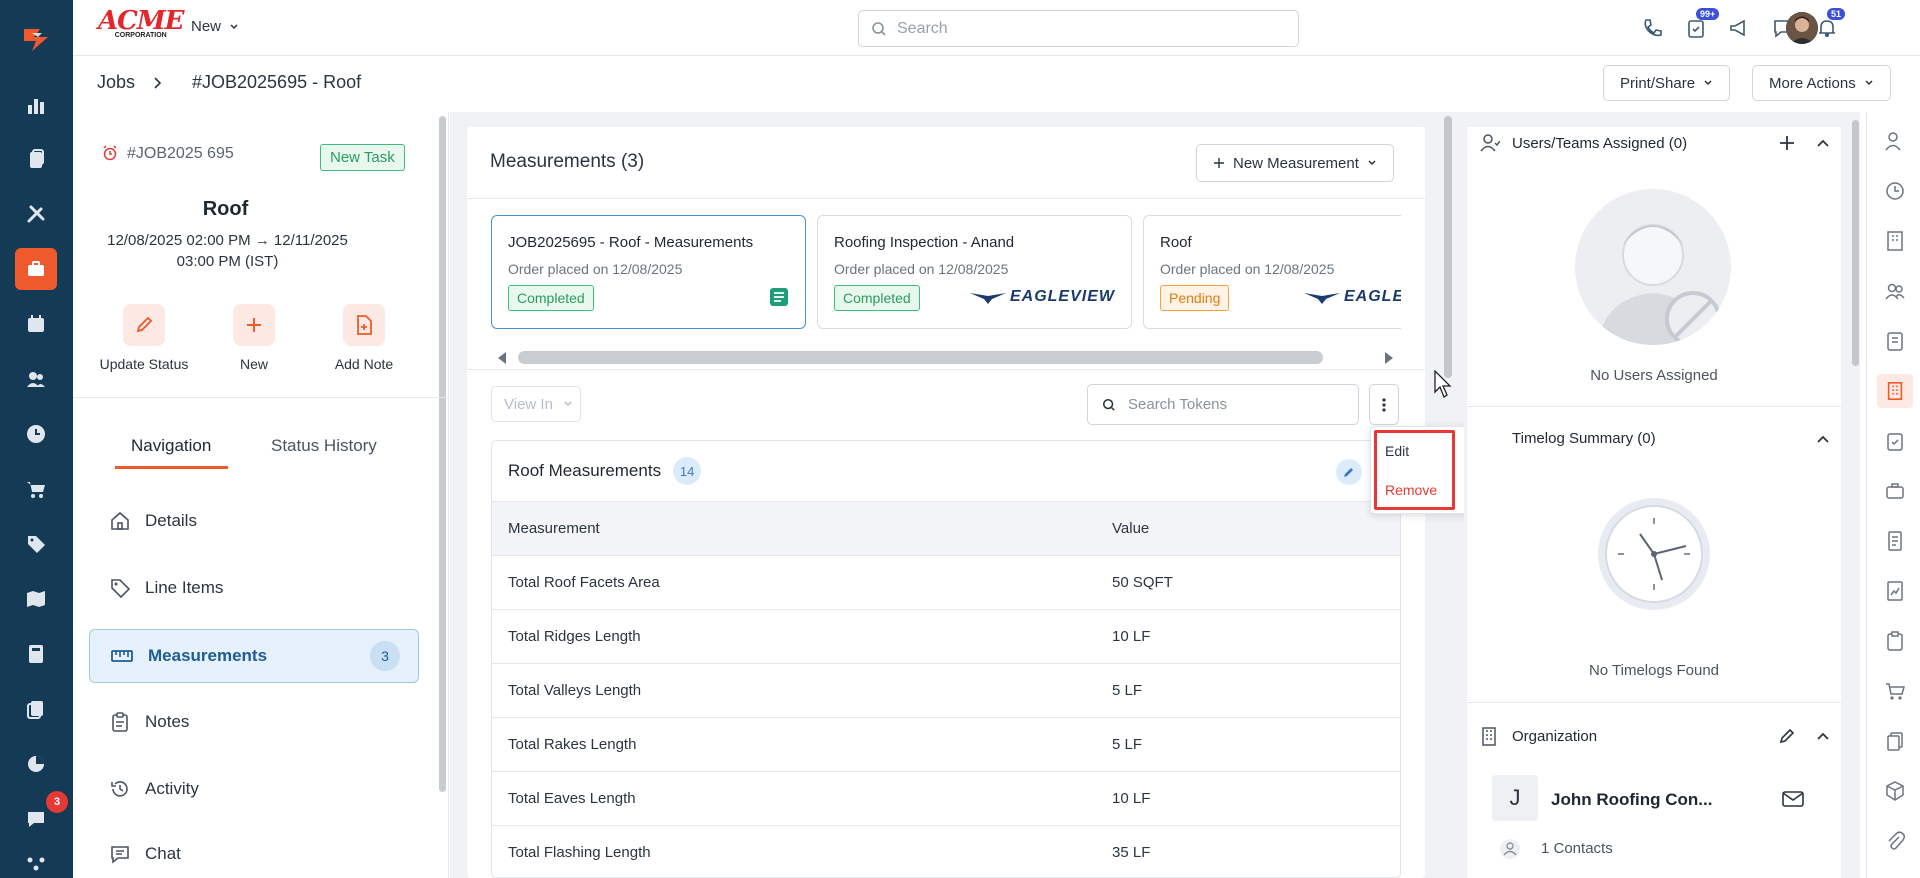  What do you see at coordinates (987, 298) in the screenshot?
I see `eagle-icon` at bounding box center [987, 298].